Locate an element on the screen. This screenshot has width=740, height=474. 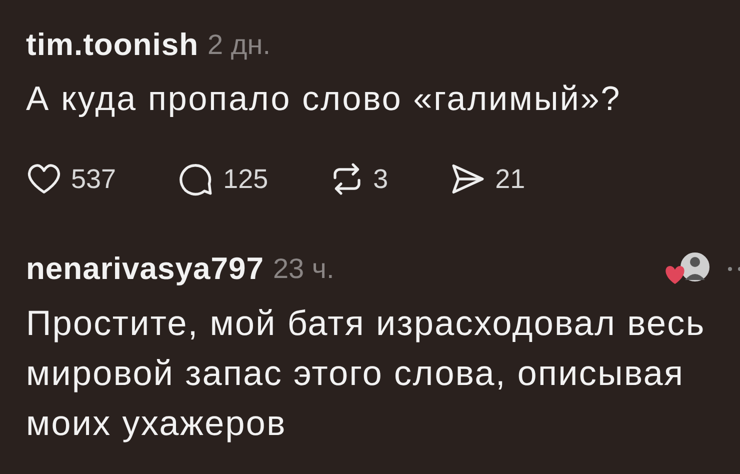
post-text: А куда пропало слово «галимый»? is located at coordinates (324, 99).